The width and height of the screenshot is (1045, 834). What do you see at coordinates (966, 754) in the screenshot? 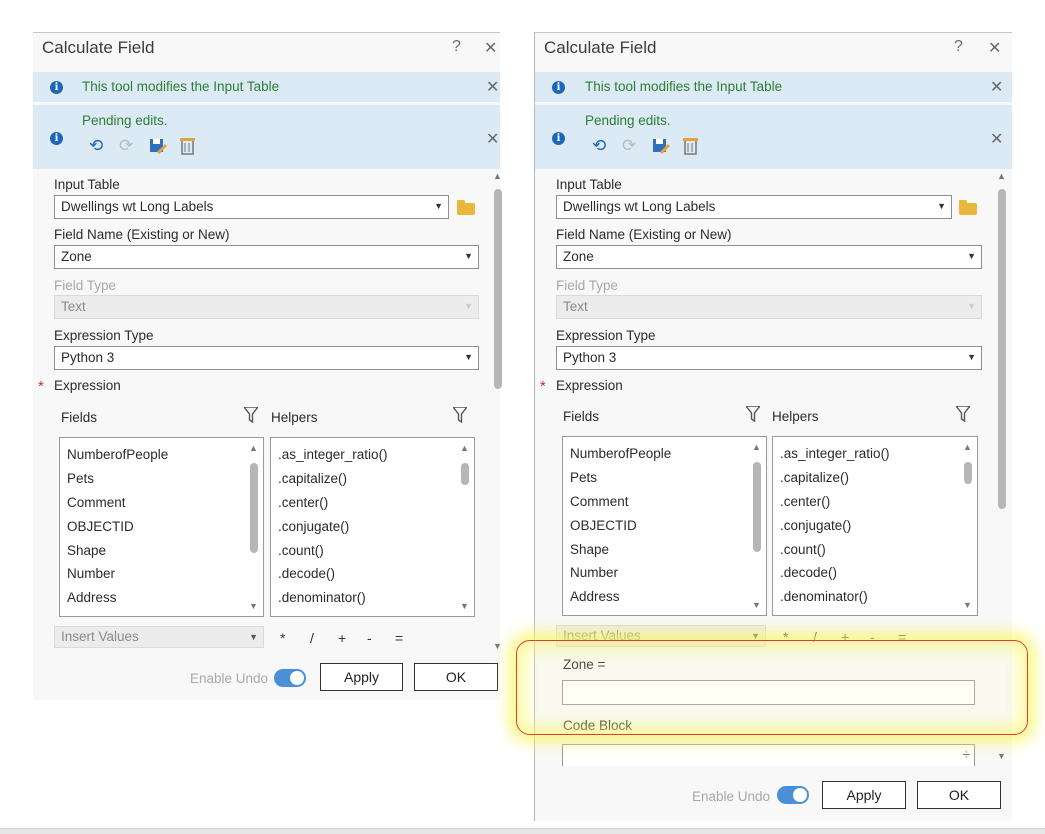
I see `expand-icon: ÷` at bounding box center [966, 754].